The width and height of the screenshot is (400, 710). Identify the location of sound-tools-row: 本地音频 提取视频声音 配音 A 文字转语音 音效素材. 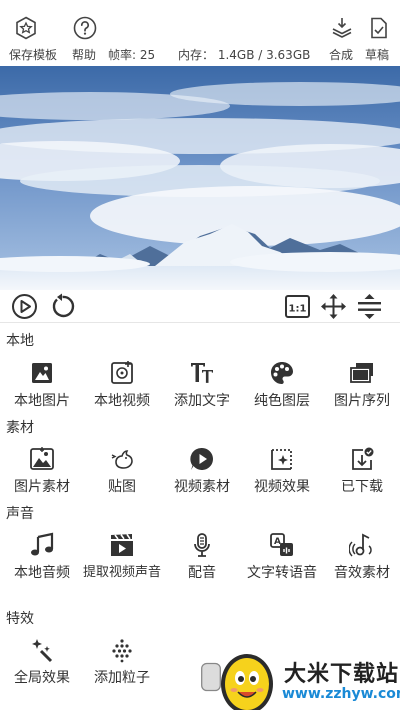
(200, 567).